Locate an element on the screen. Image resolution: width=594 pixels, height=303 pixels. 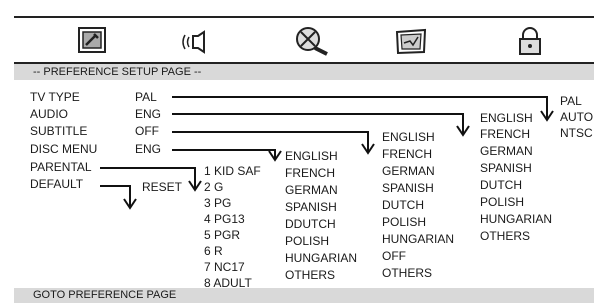
general-setup-icon is located at coordinates (92, 41).